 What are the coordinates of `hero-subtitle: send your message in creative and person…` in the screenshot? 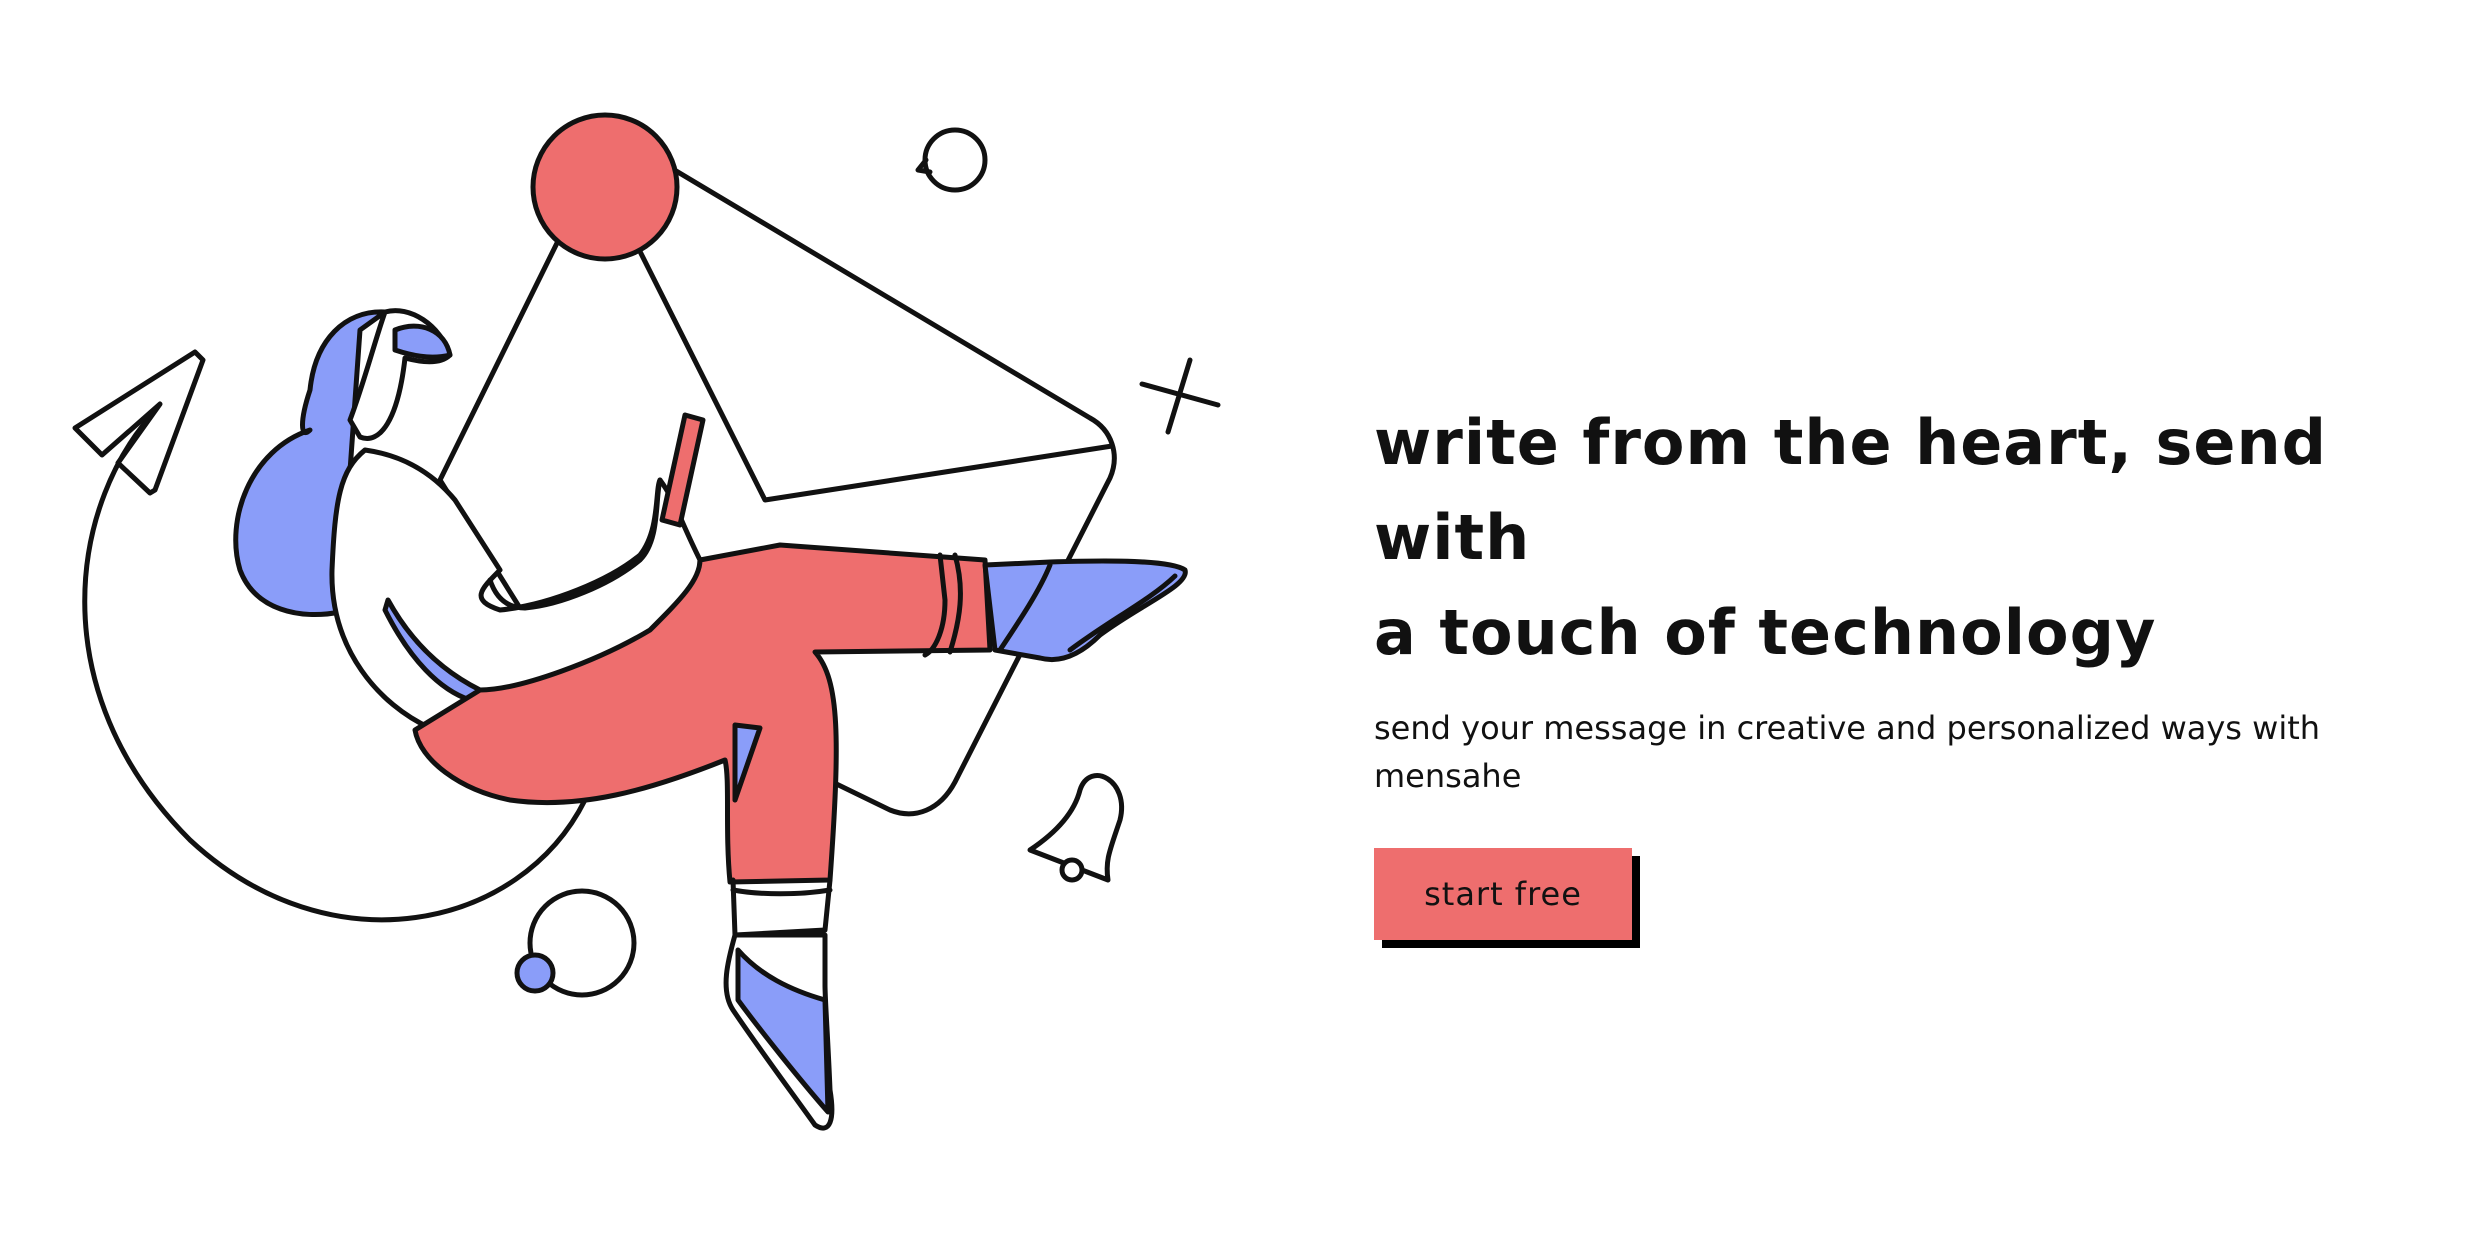 It's located at (1847, 752).